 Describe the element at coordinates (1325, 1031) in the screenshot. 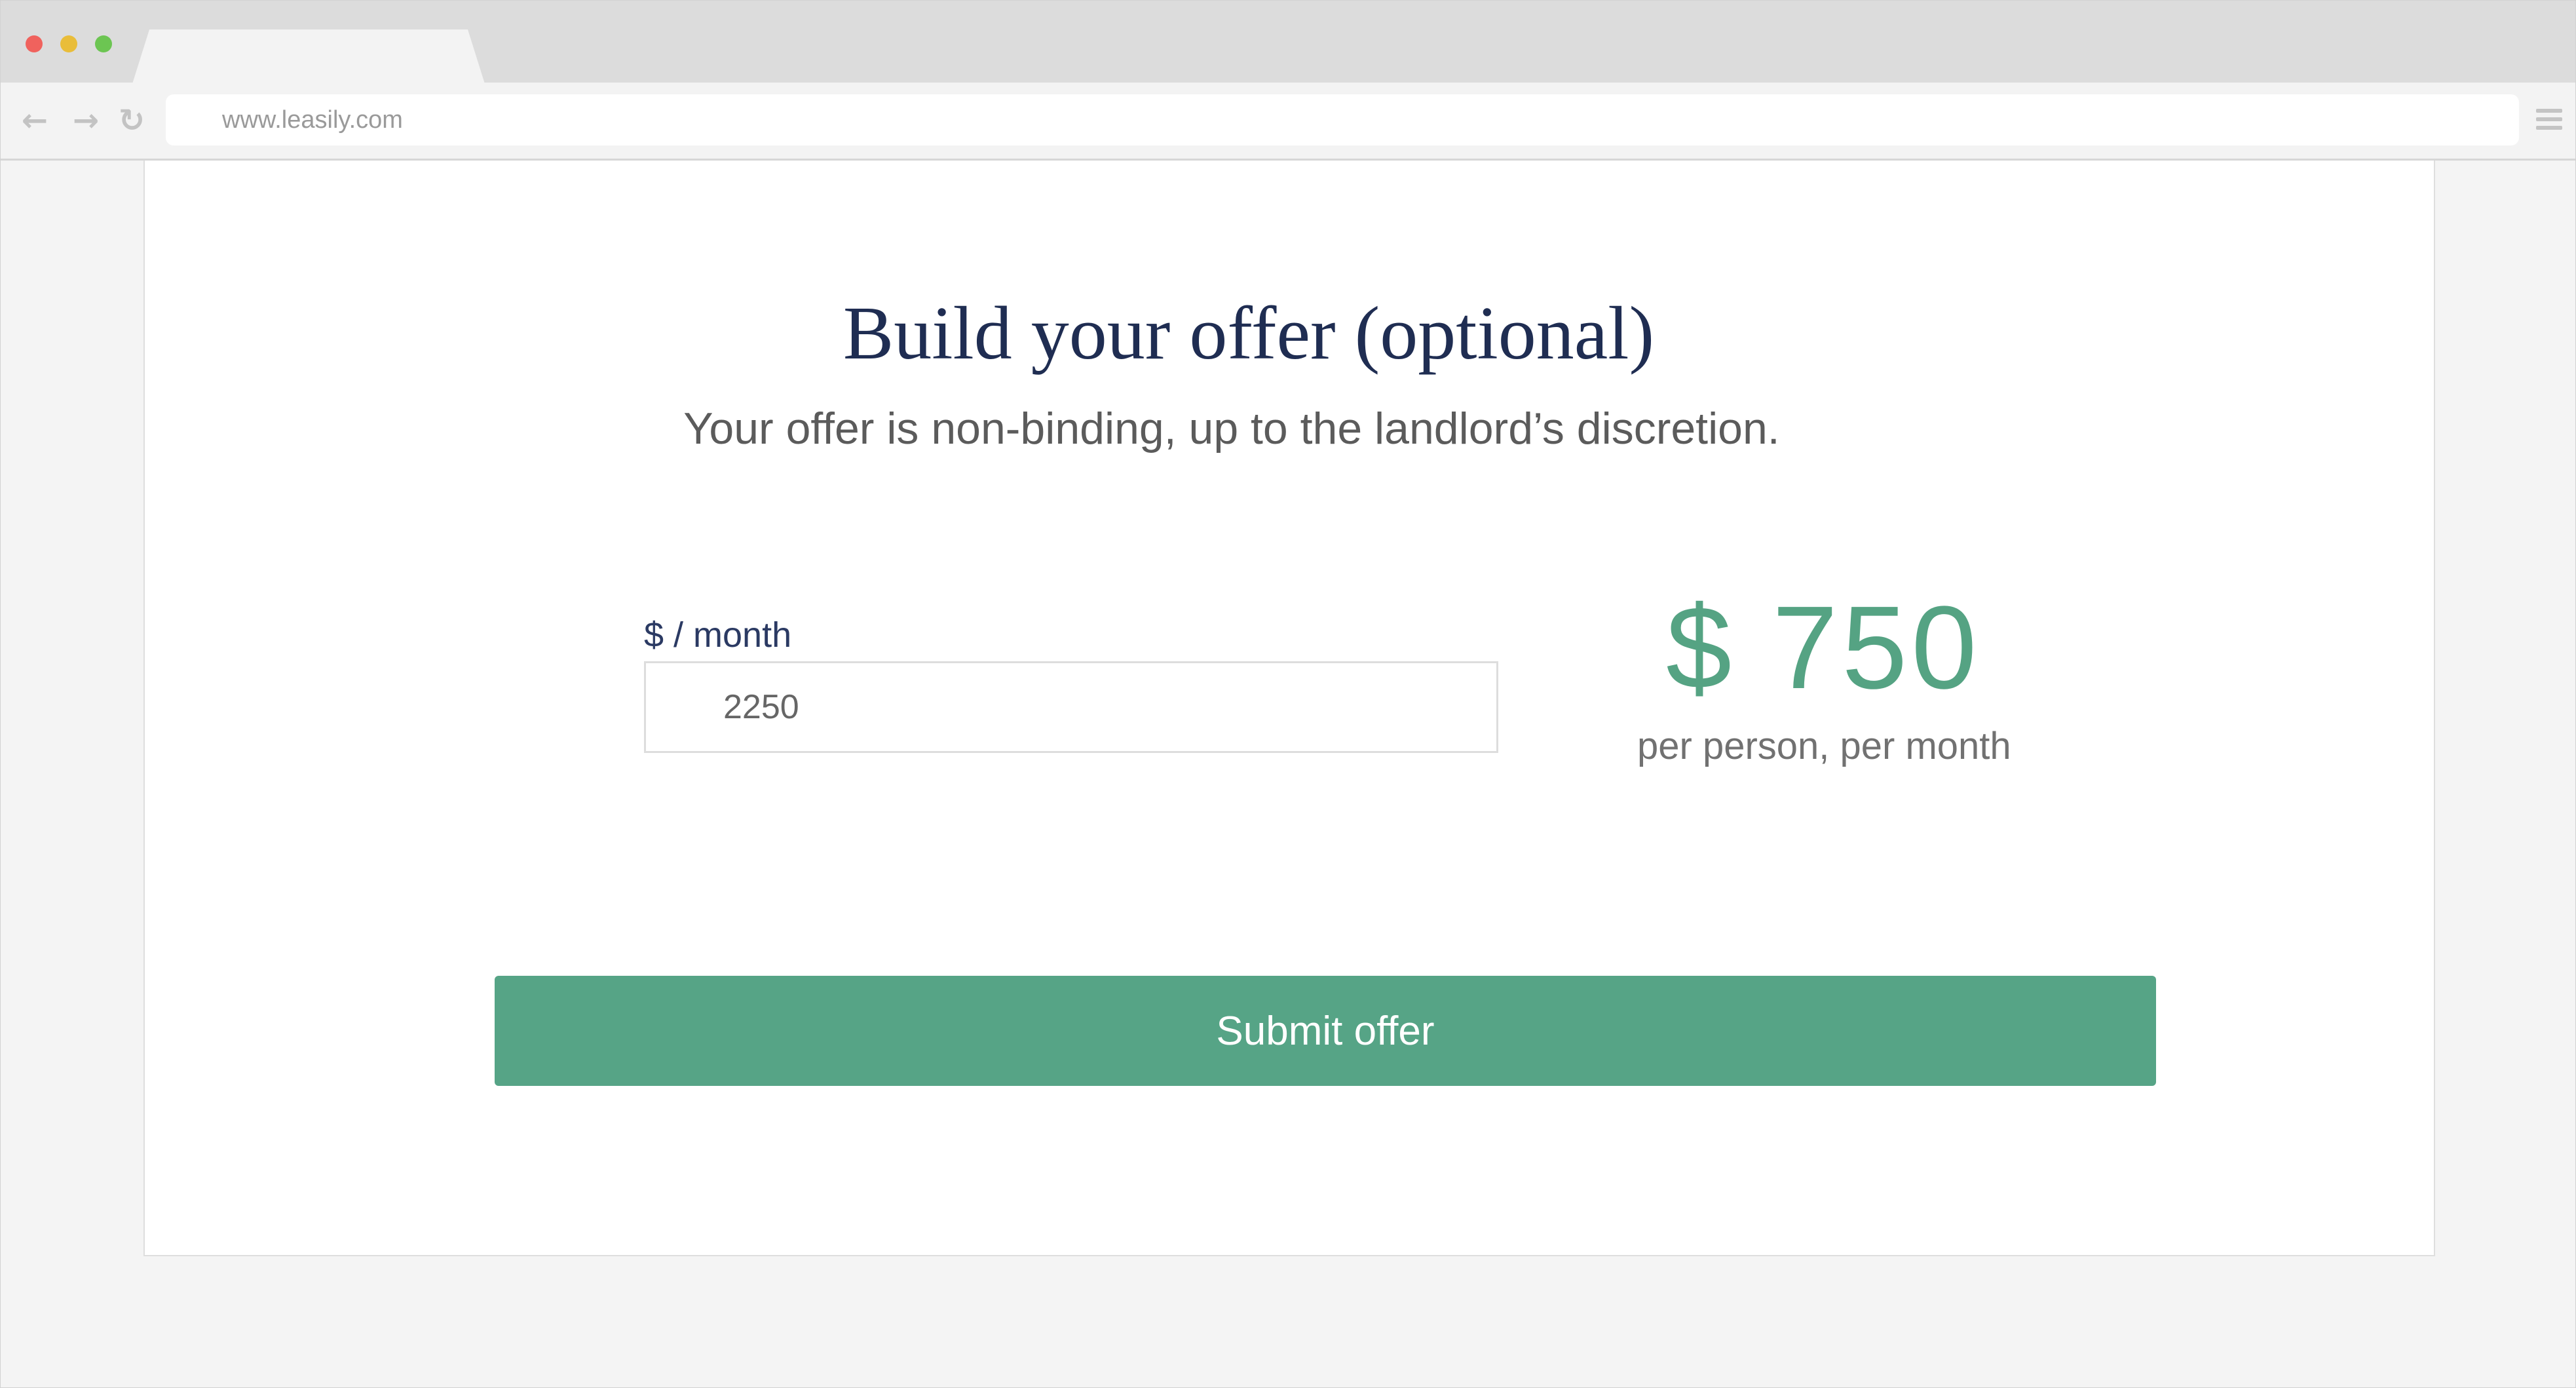

I see `submit-offer-button: Submit offer` at that location.